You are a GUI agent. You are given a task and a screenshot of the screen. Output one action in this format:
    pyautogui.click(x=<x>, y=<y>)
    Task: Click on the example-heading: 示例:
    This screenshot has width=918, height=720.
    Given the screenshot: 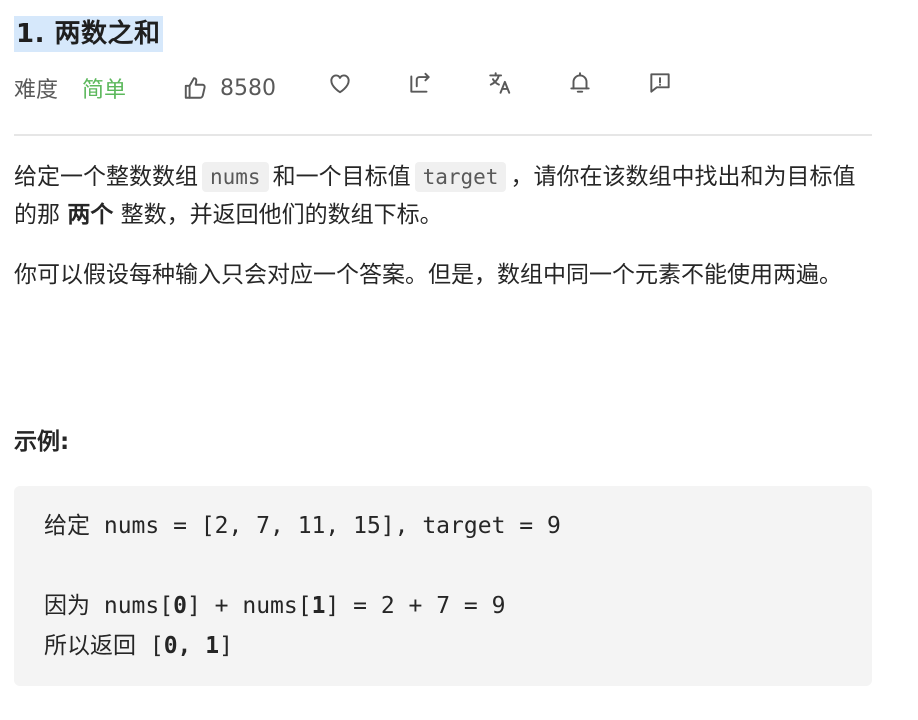 What is the action you would take?
    pyautogui.click(x=42, y=442)
    